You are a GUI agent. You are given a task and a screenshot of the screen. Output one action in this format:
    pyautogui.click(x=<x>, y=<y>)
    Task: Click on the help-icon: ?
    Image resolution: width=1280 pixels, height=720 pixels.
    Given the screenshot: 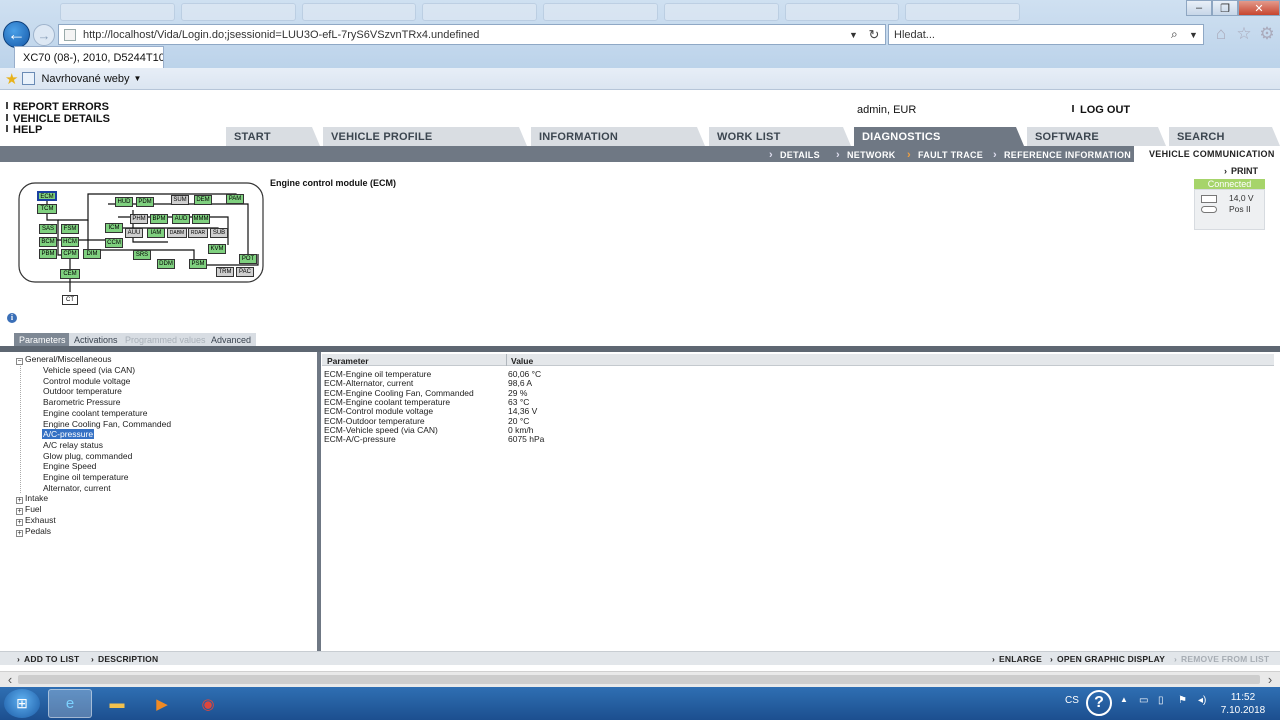 What is the action you would take?
    pyautogui.click(x=1099, y=703)
    